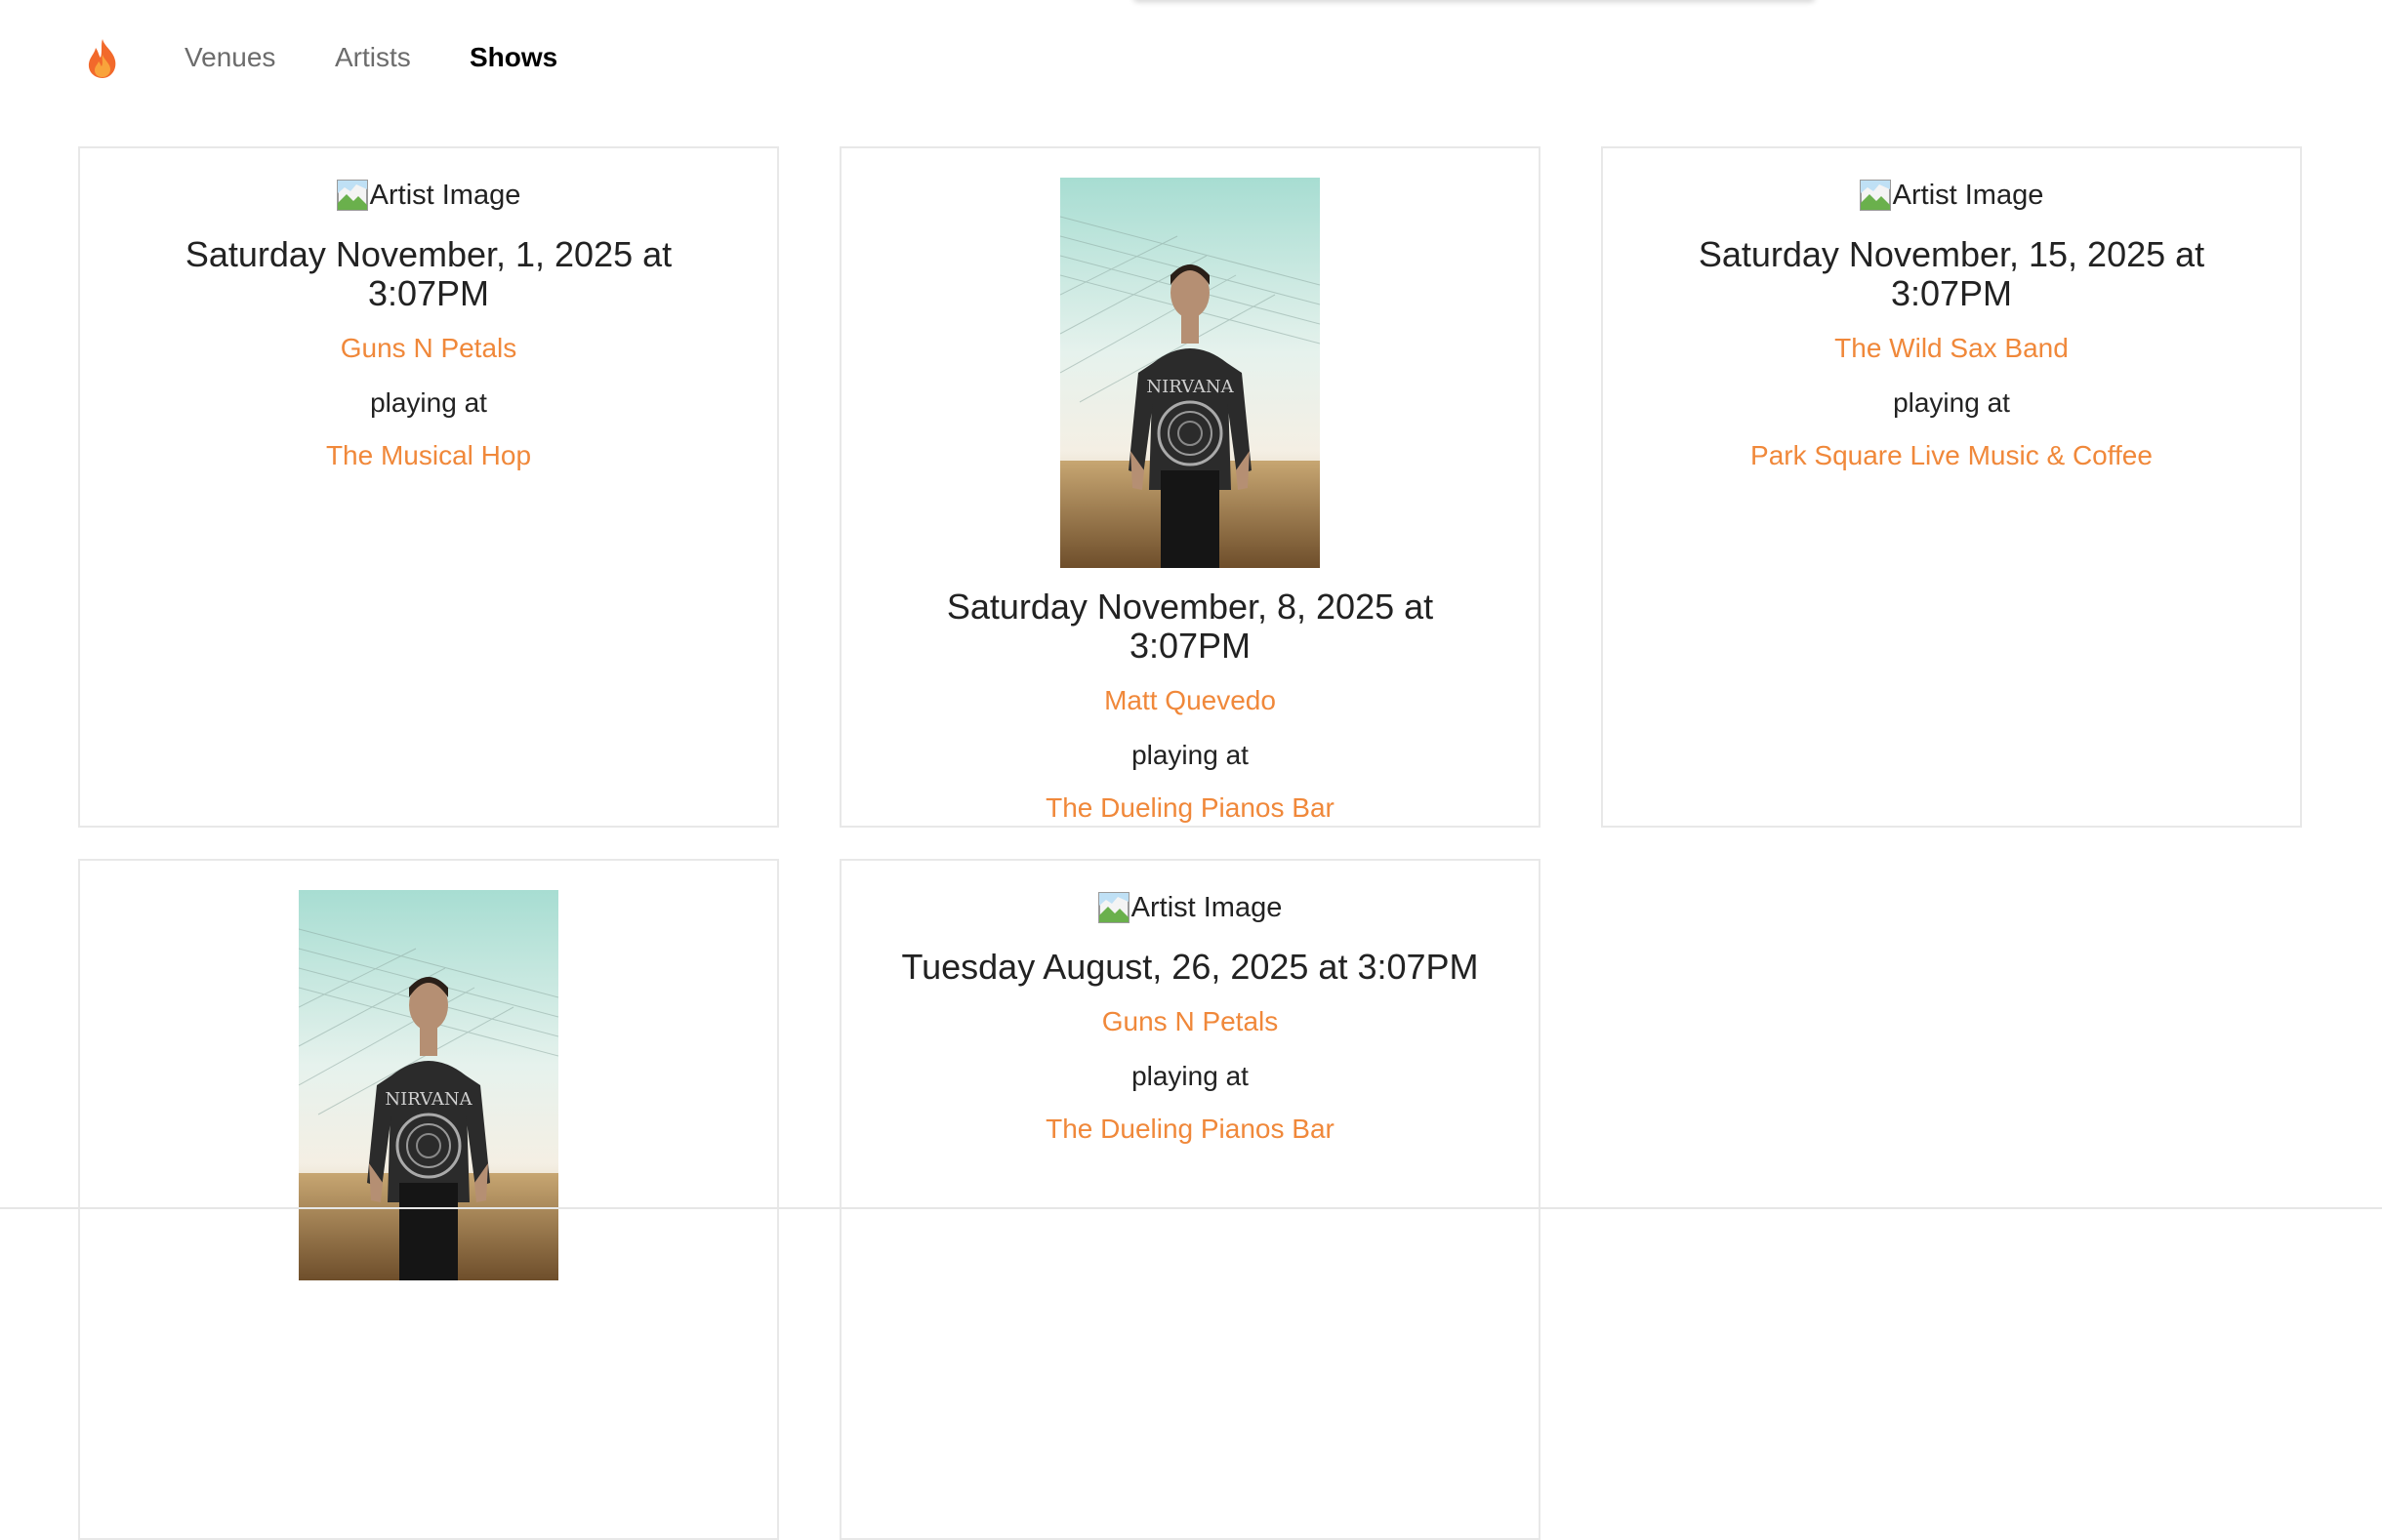 The width and height of the screenshot is (2382, 1540). Describe the element at coordinates (1951, 273) in the screenshot. I see `show-date: Saturday November, 15, 2025 at 3:07PM` at that location.